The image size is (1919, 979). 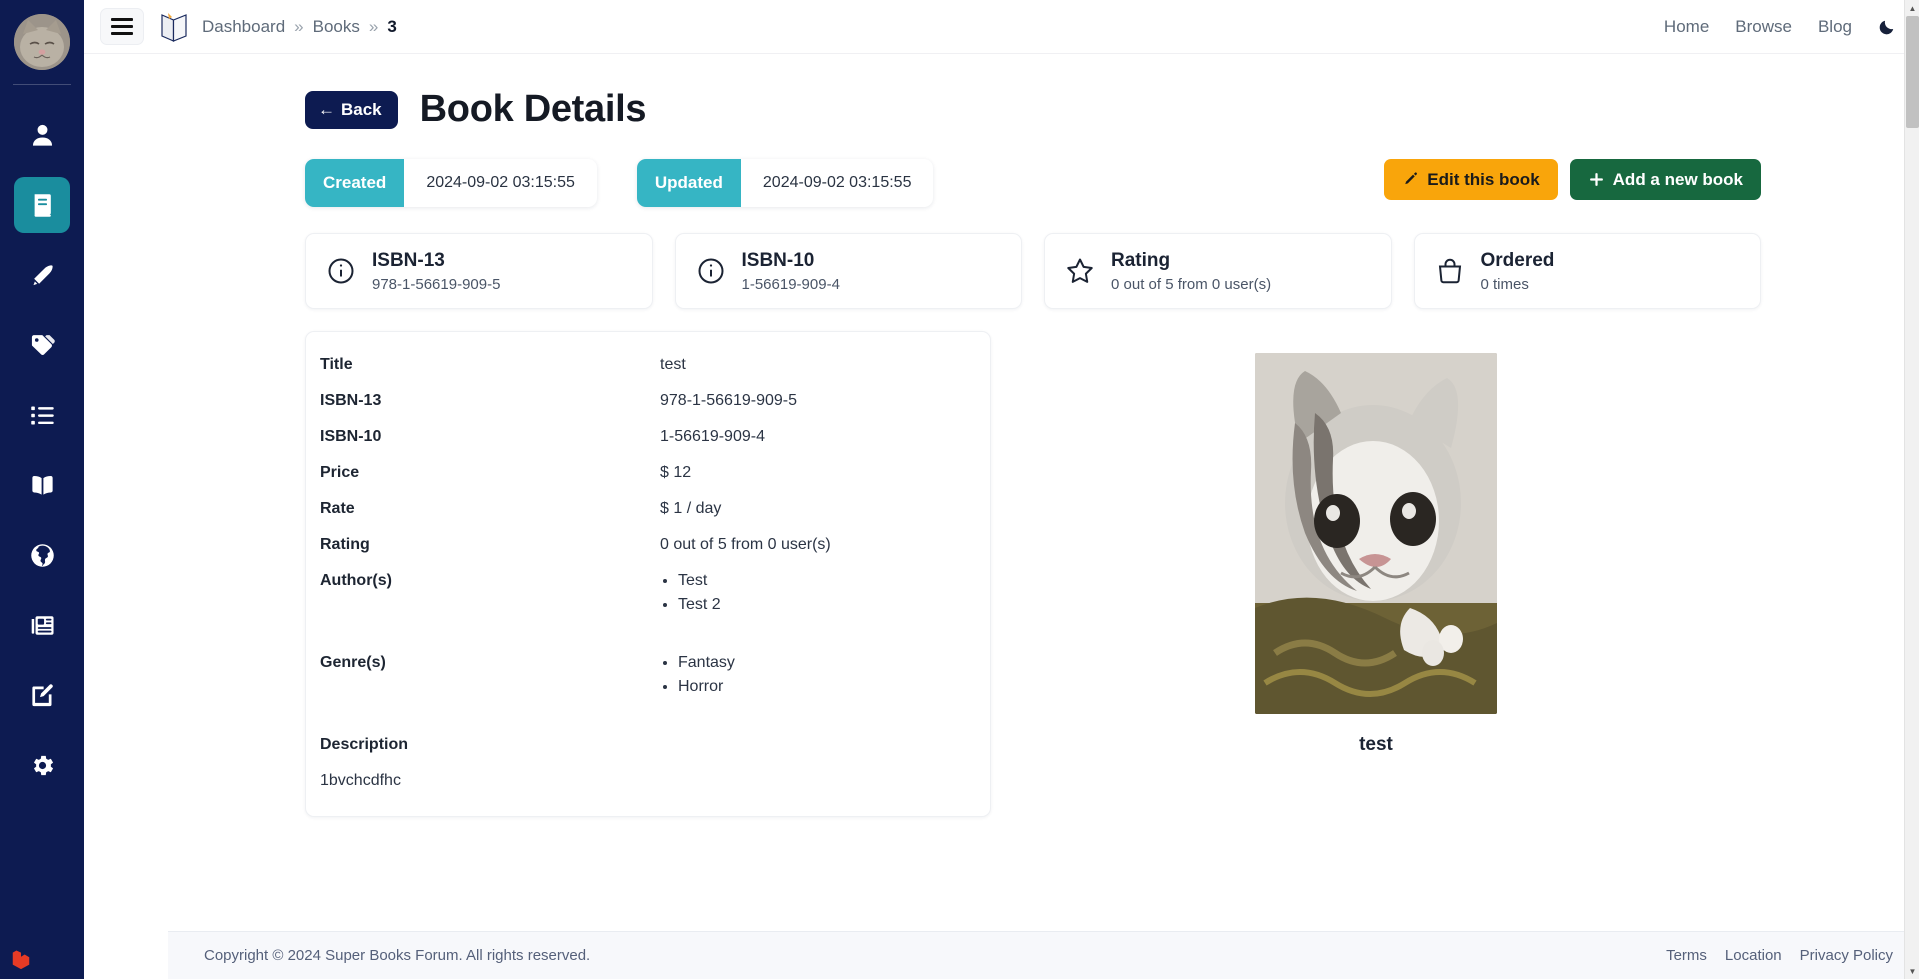 I want to click on edit-book-button: Edit this book, so click(x=1471, y=179).